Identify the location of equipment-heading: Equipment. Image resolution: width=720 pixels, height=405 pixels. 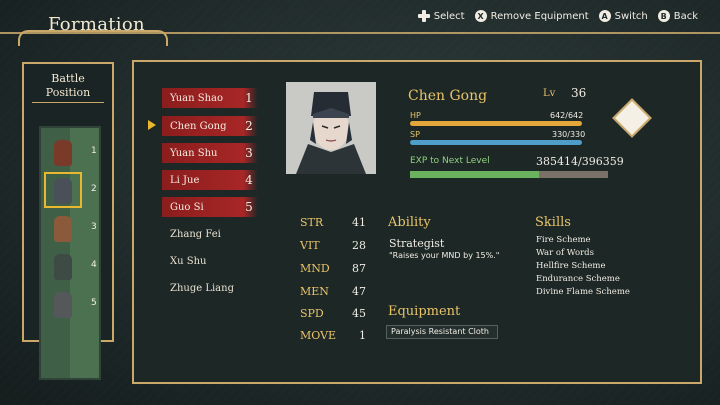
(424, 311).